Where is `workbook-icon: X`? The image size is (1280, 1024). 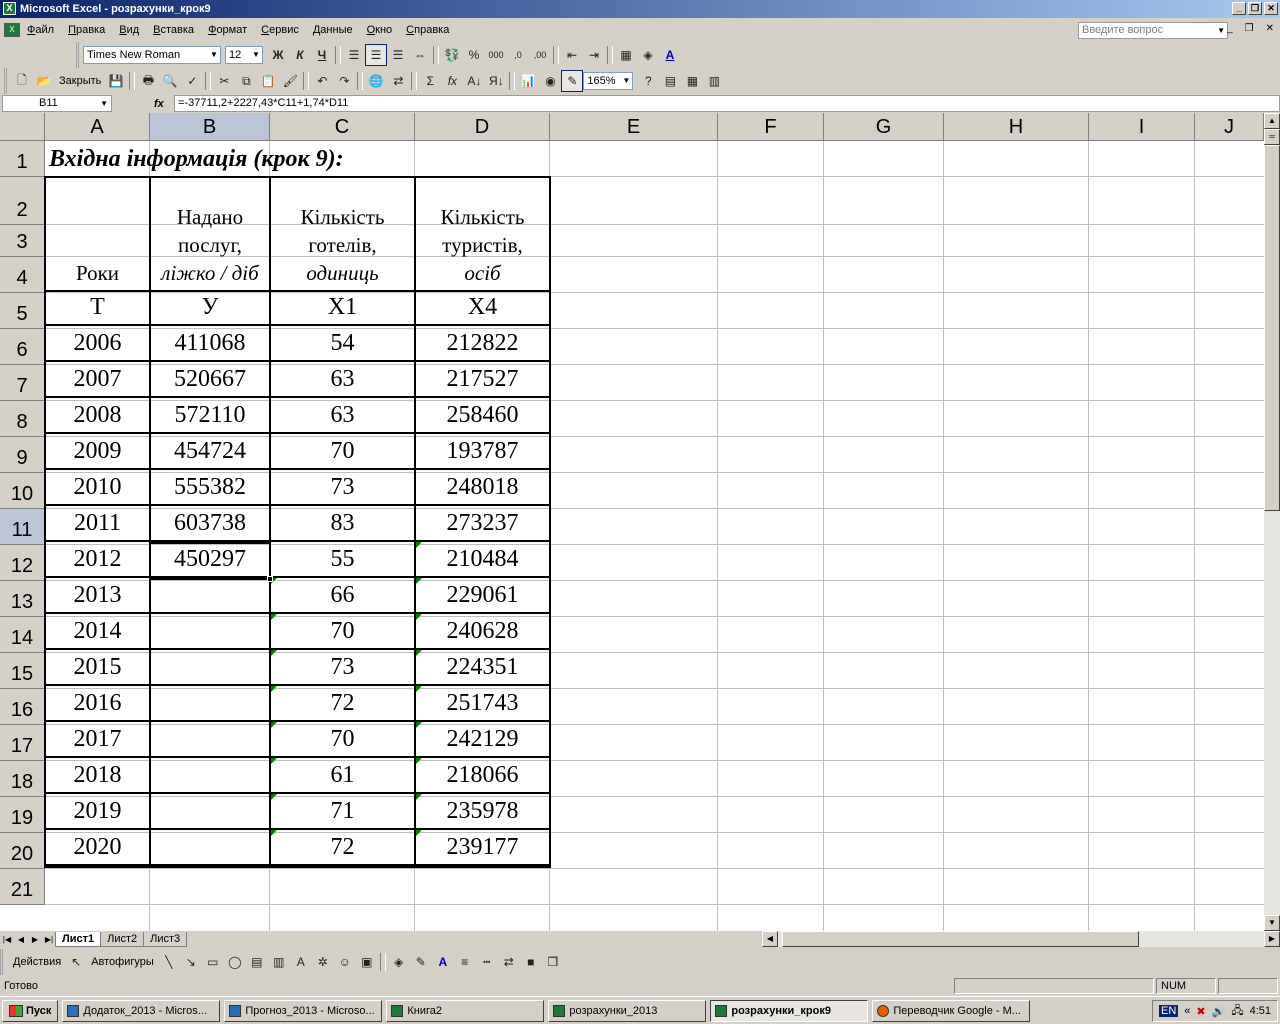 workbook-icon: X is located at coordinates (12, 30).